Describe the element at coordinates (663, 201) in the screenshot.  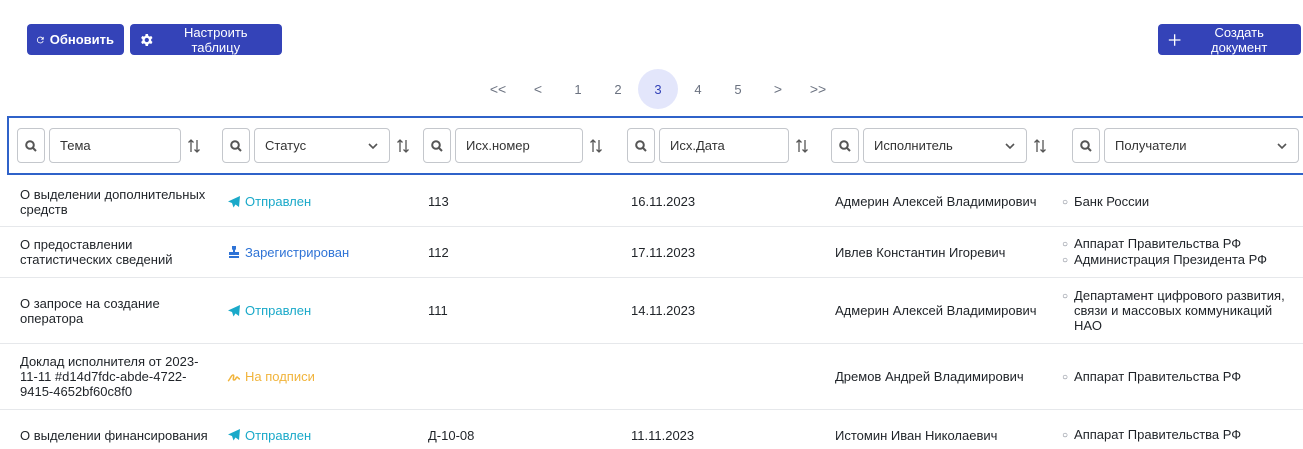
I see `cell-out-date: 16.11.2023` at that location.